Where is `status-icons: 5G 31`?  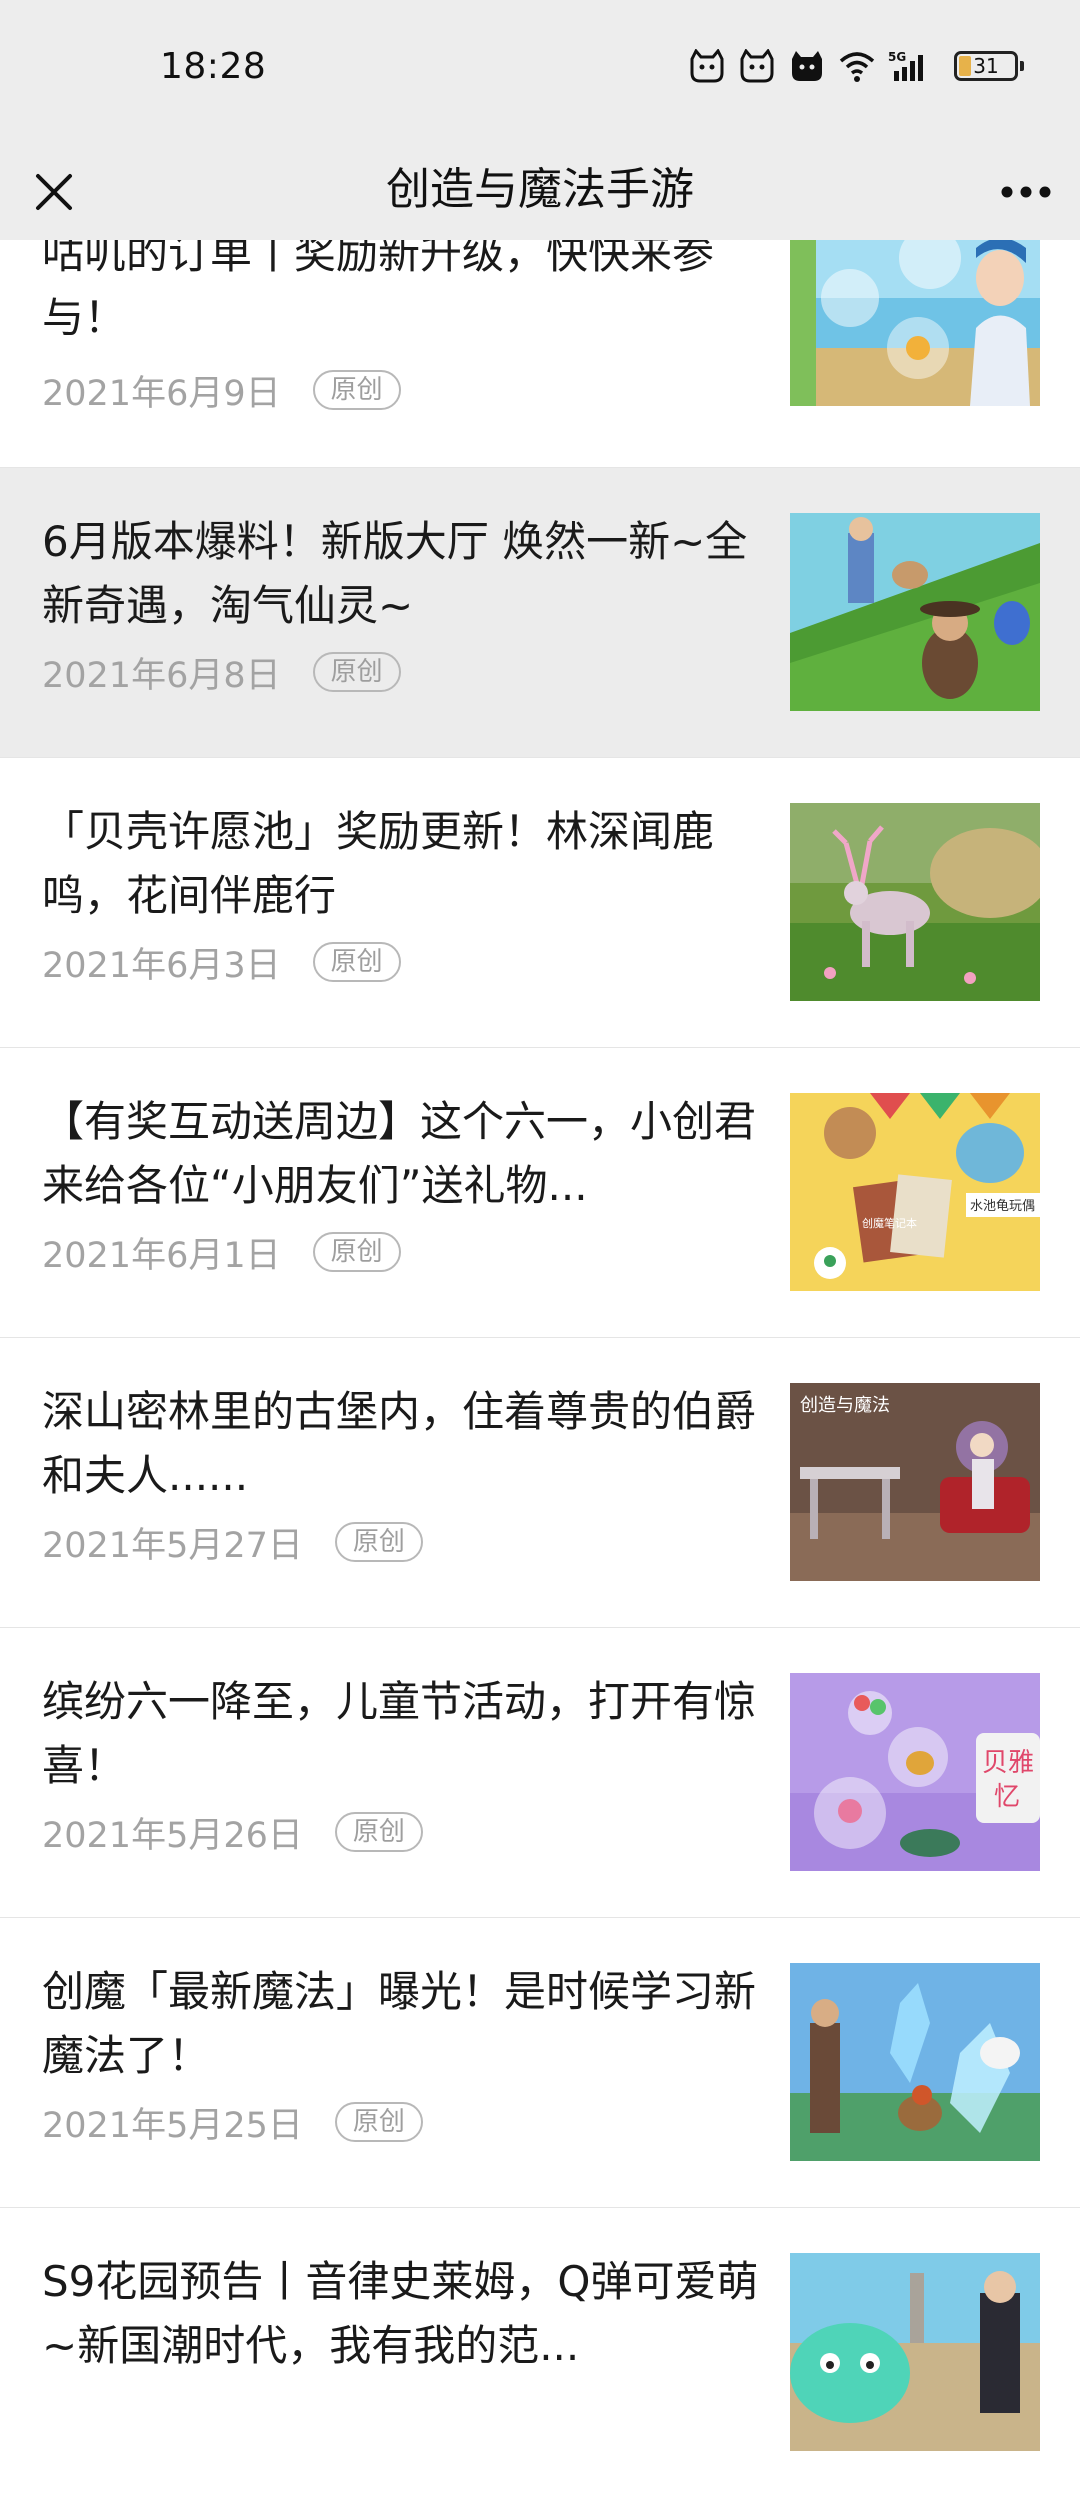 status-icons: 5G 31 is located at coordinates (856, 66).